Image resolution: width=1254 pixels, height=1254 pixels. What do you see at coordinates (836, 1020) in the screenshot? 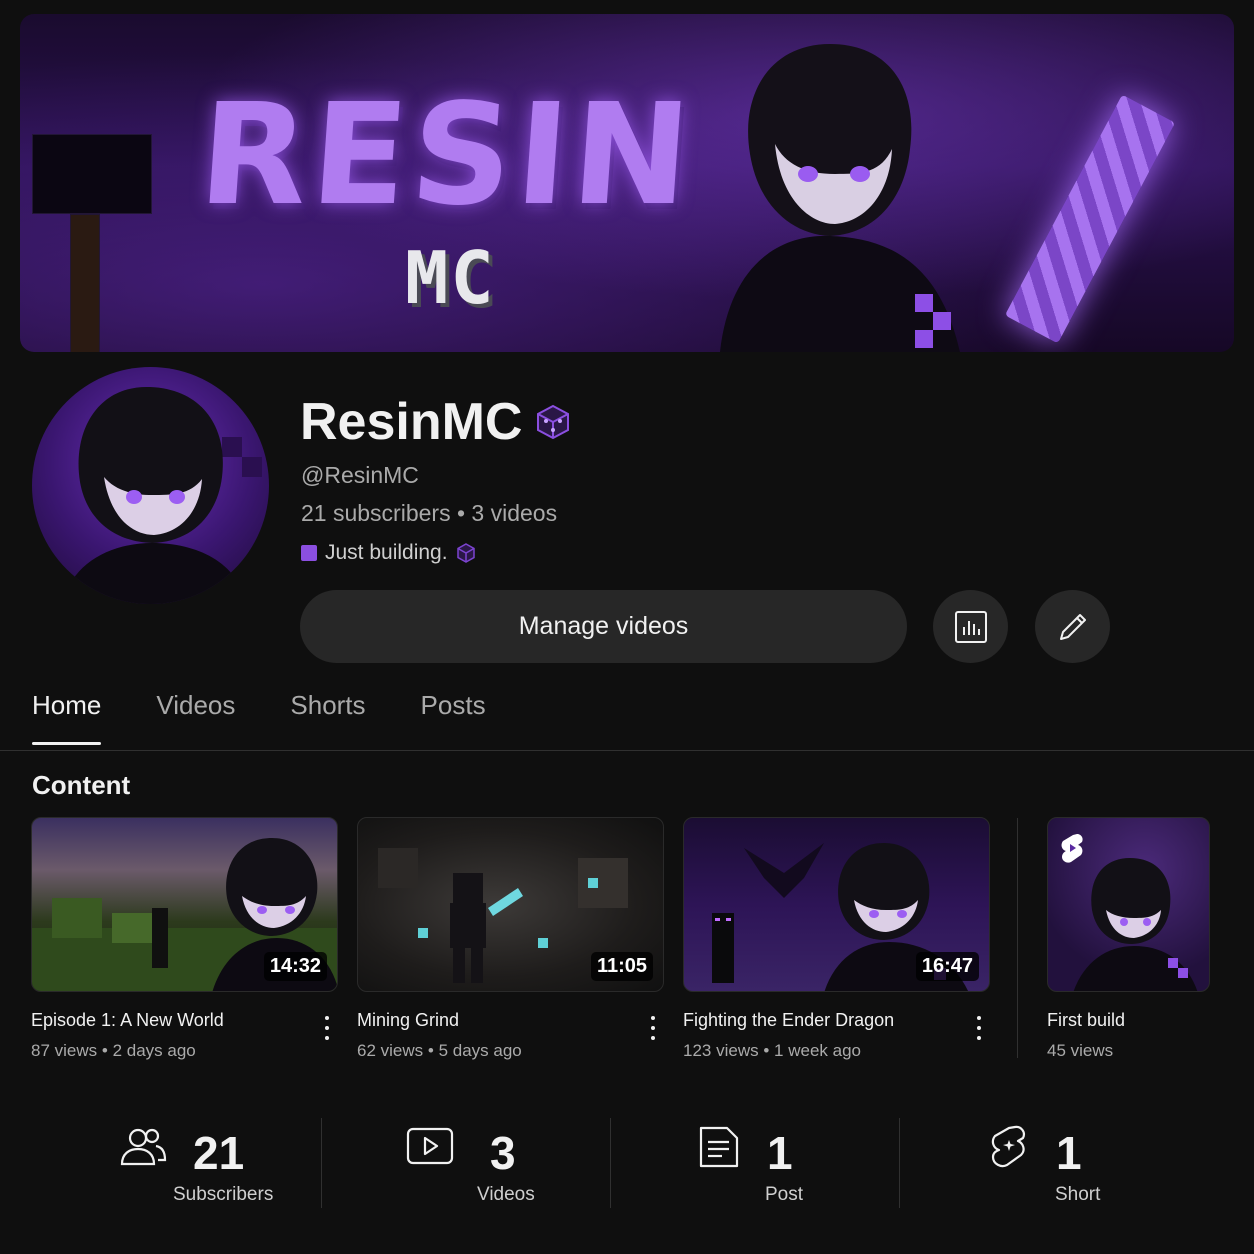
I see `video-title: Fighting the Ender Dragon` at bounding box center [836, 1020].